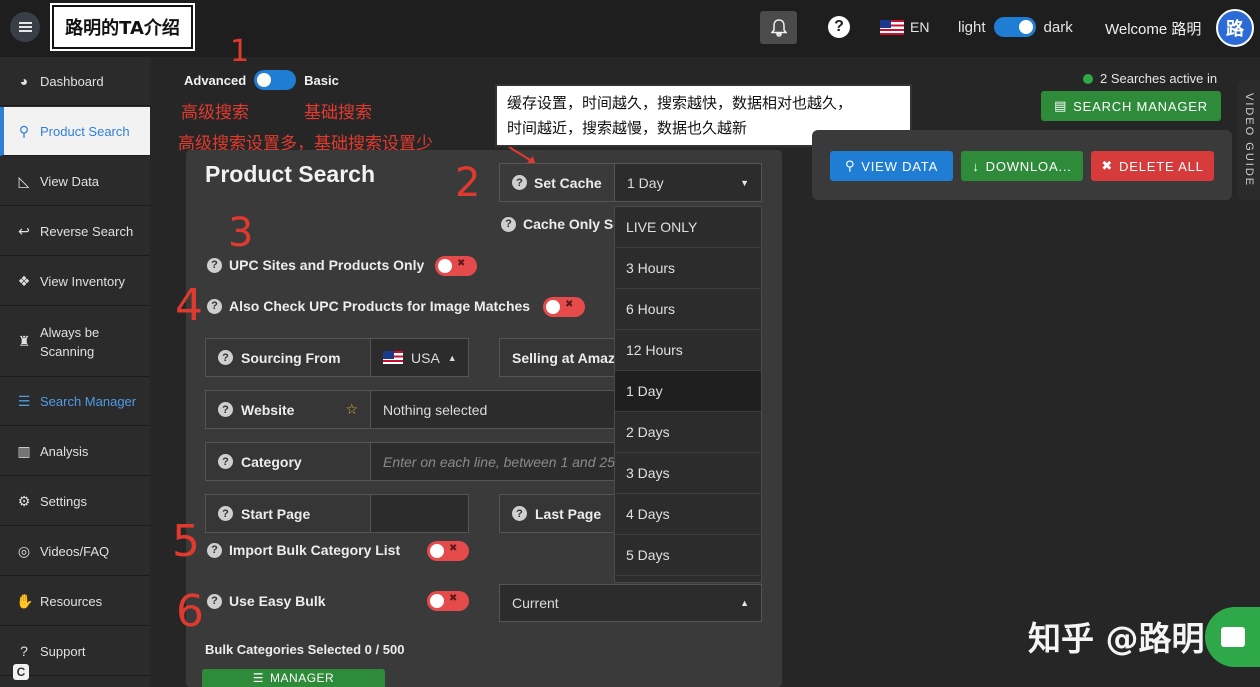 The image size is (1260, 687). Describe the element at coordinates (630, 603) in the screenshot. I see `current-select: Current ▲` at that location.